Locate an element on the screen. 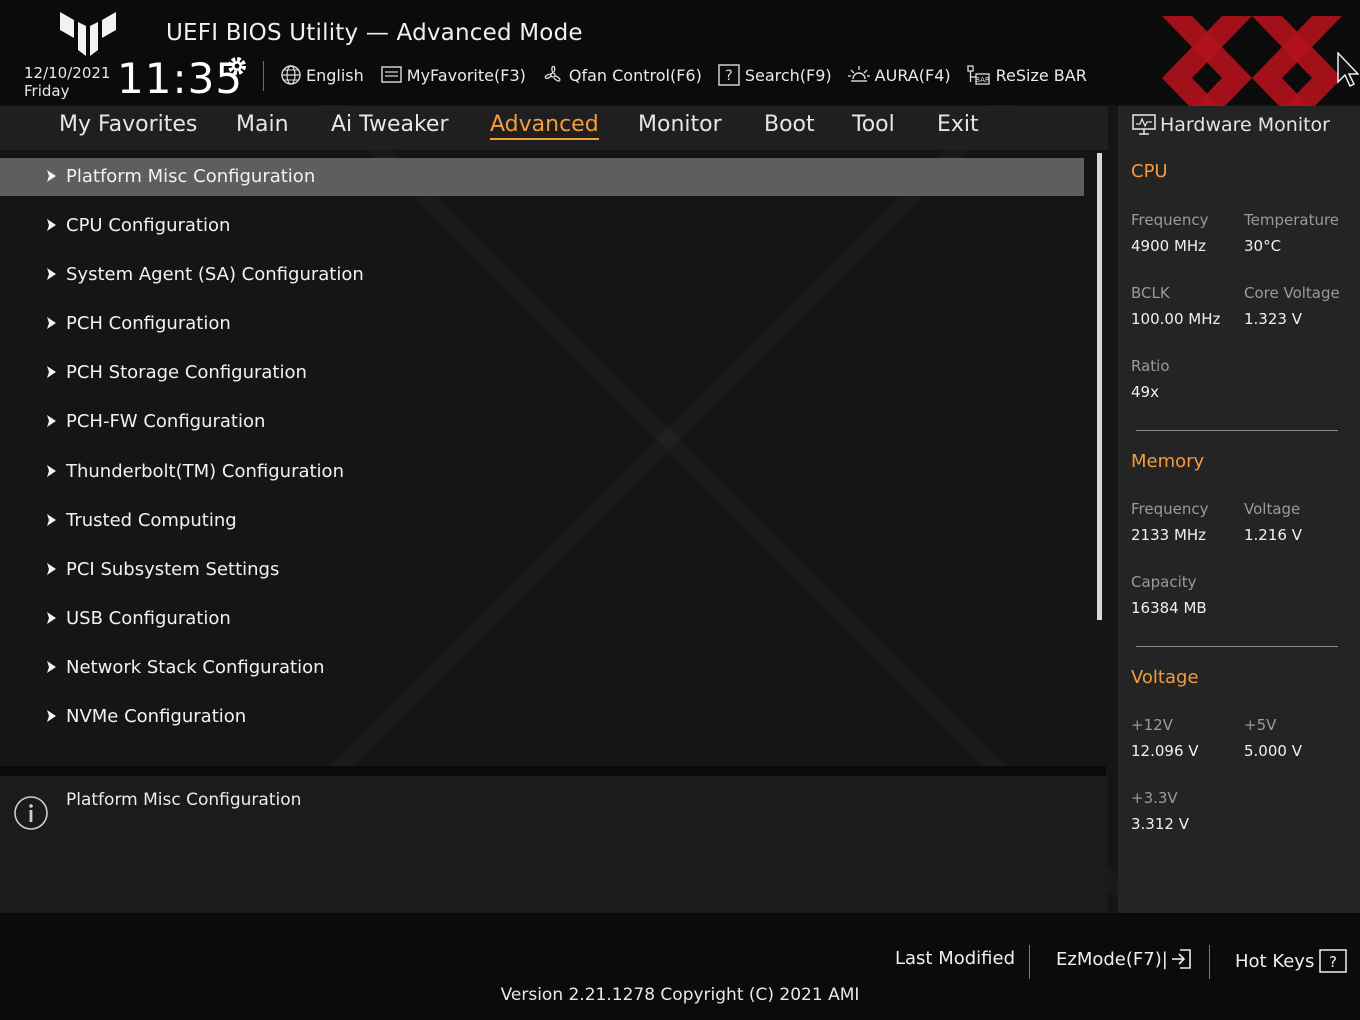  tab-ai-tweaker: Ai Tweaker is located at coordinates (390, 124).